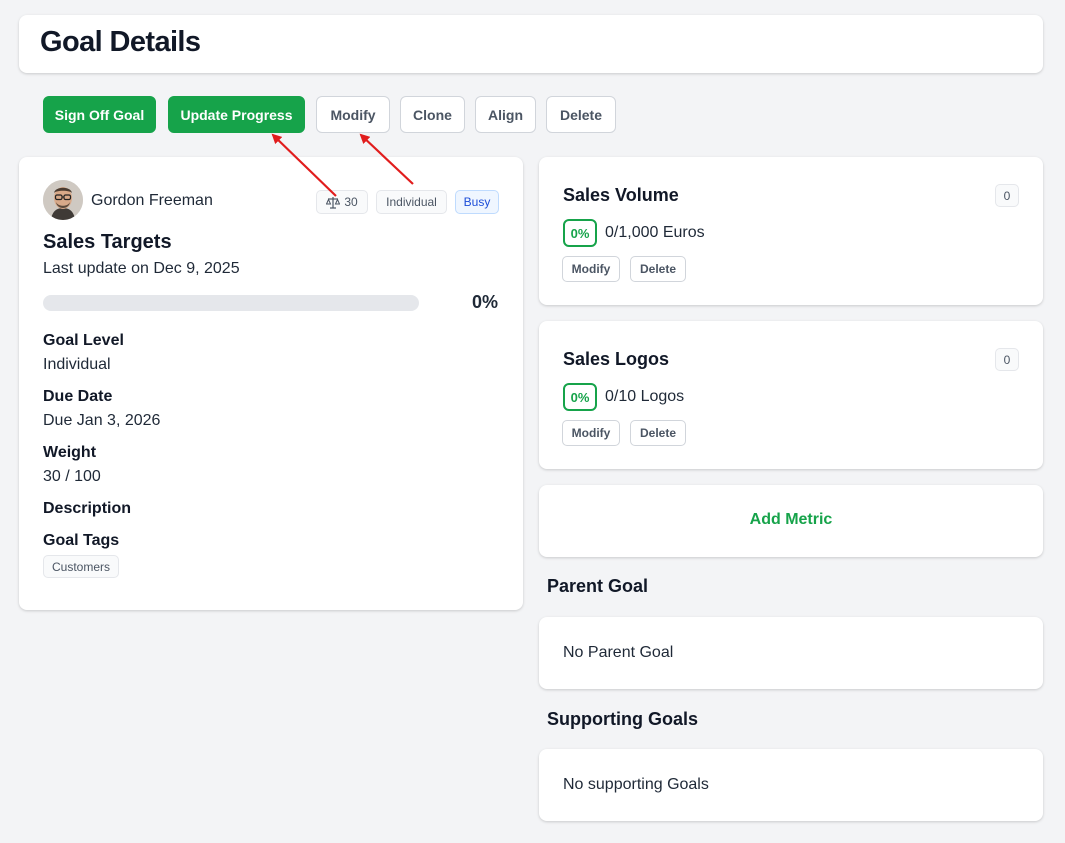  I want to click on weight-chip: 30, so click(342, 202).